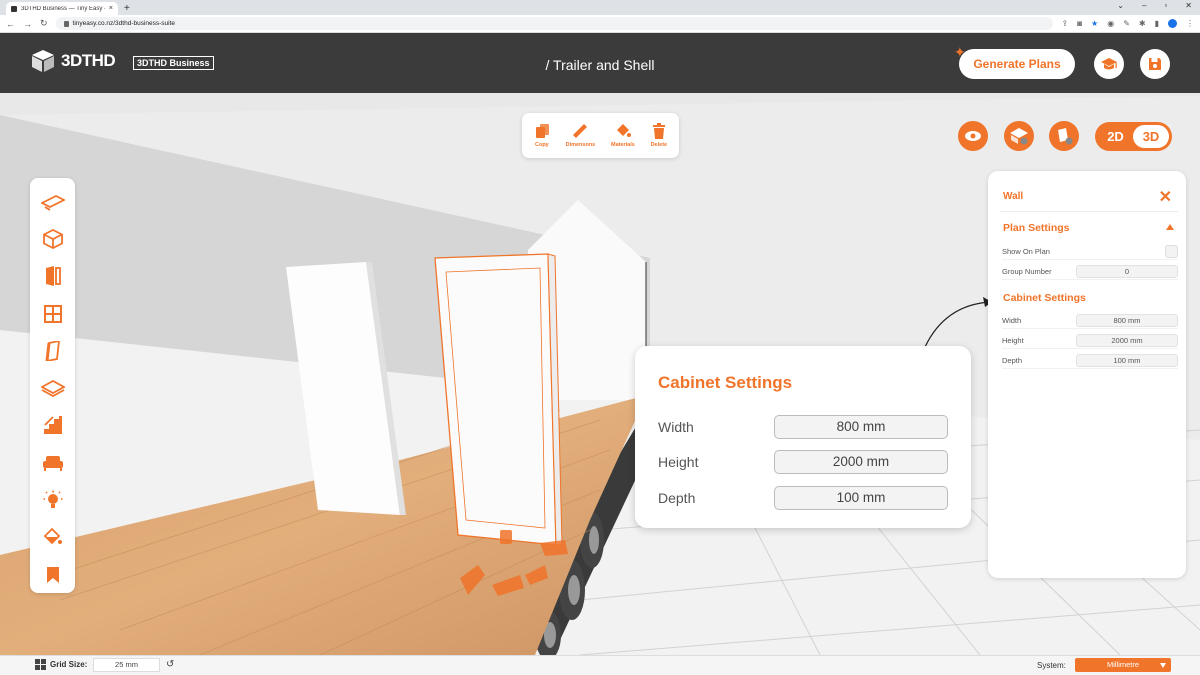 Image resolution: width=1200 pixels, height=675 pixels. I want to click on chevron-down-icon, so click(1163, 665).